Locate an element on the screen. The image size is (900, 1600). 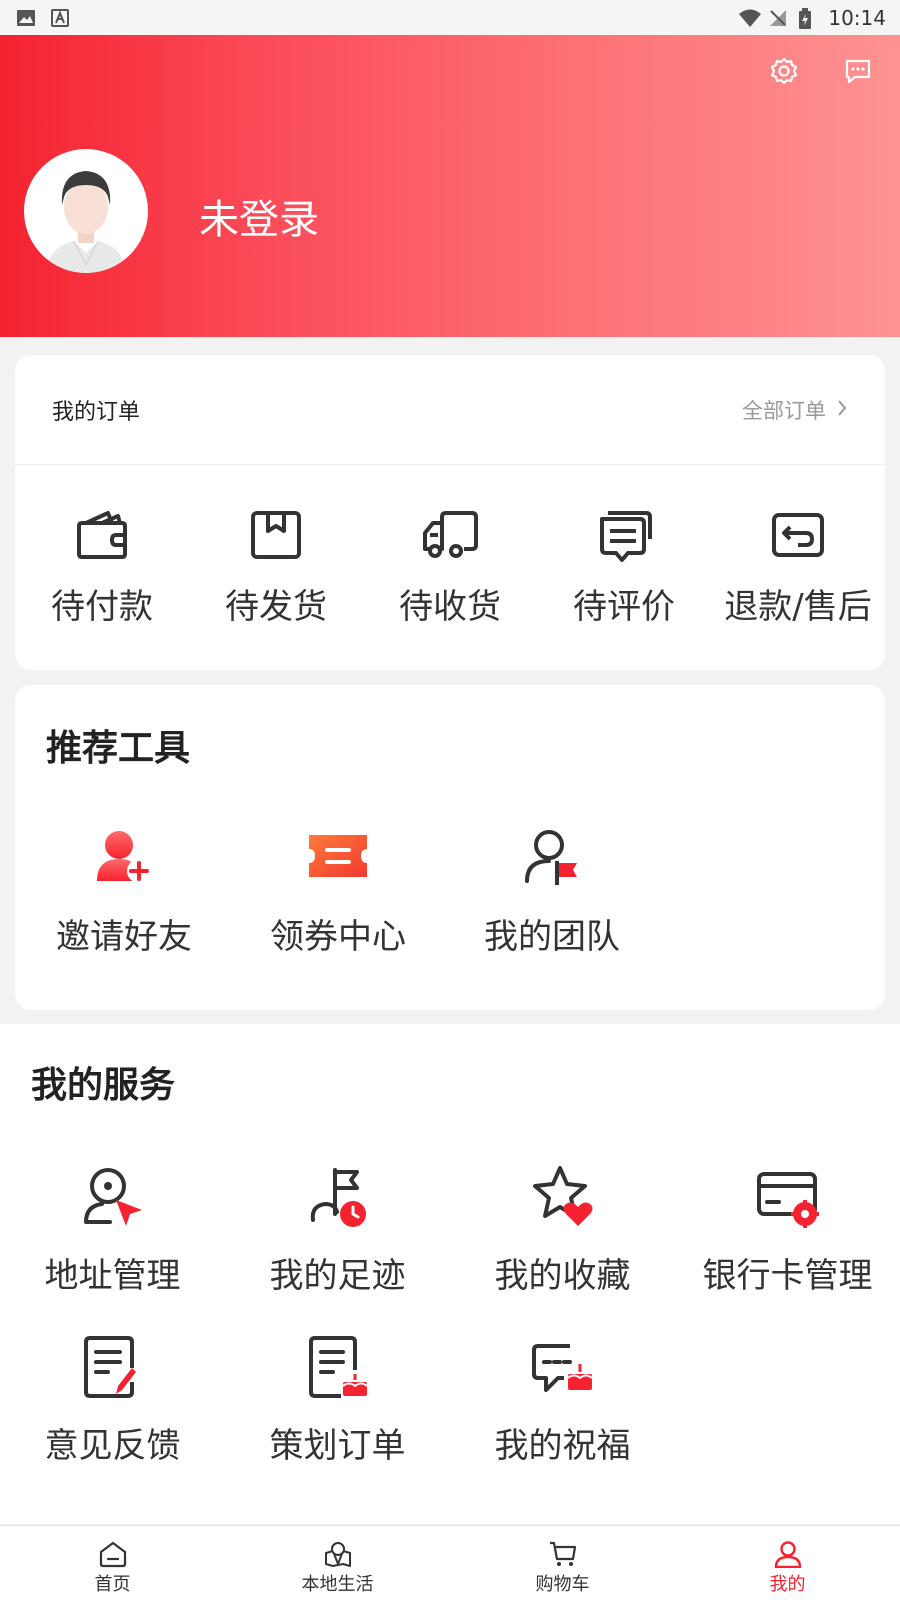
tab-home: 首页 is located at coordinates (112, 1563).